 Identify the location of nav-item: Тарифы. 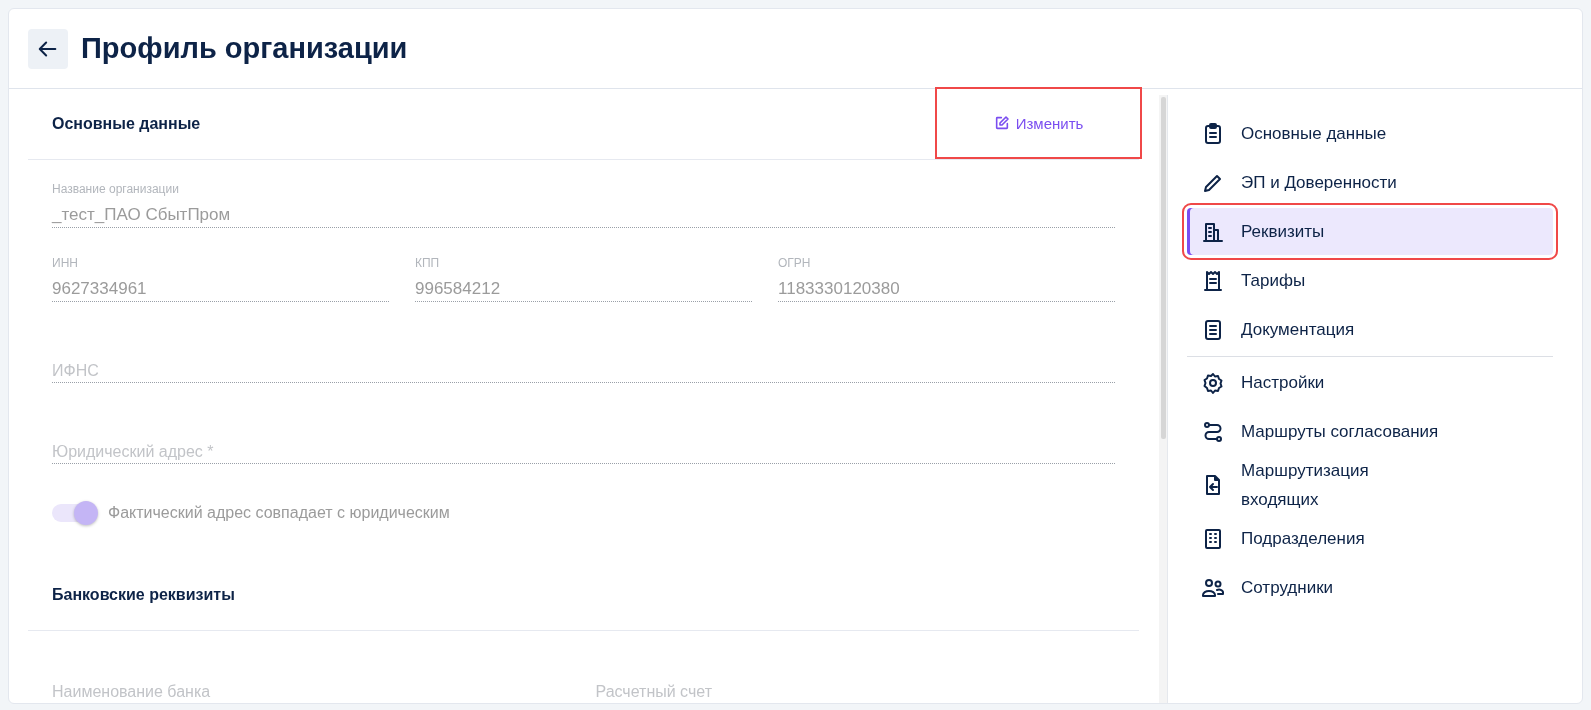
(1370, 280).